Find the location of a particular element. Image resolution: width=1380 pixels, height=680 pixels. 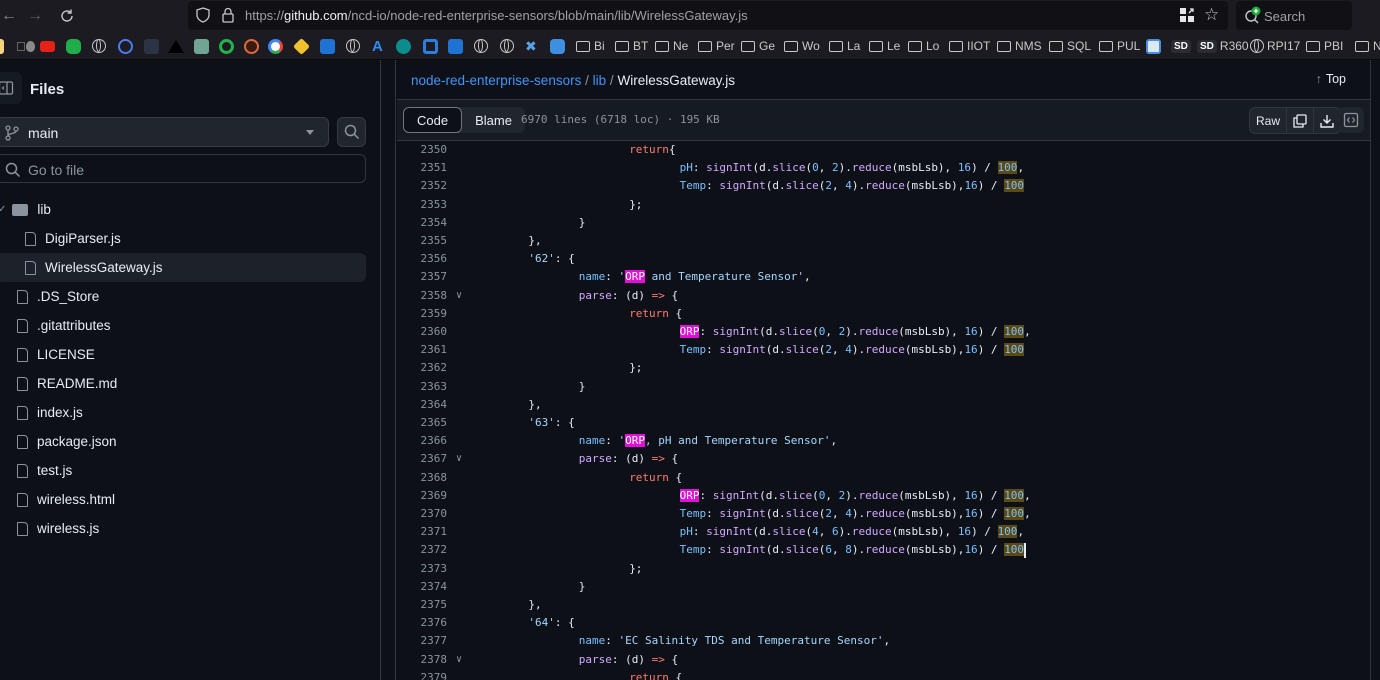

chevron-down-icon: ✓ is located at coordinates (3, 209).